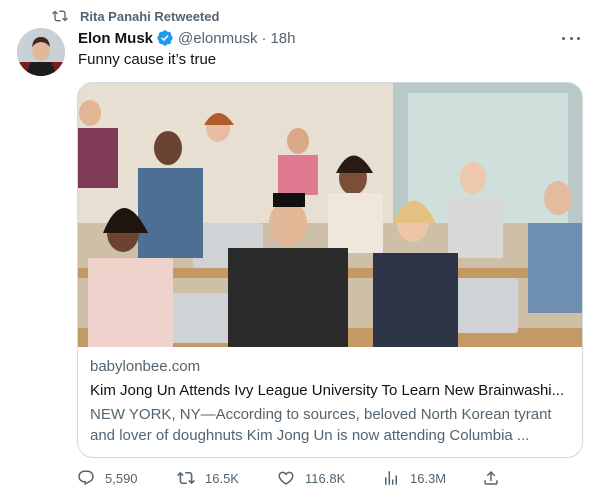 The height and width of the screenshot is (500, 598). What do you see at coordinates (145, 366) in the screenshot?
I see `card-domain: babylonbee.com` at bounding box center [145, 366].